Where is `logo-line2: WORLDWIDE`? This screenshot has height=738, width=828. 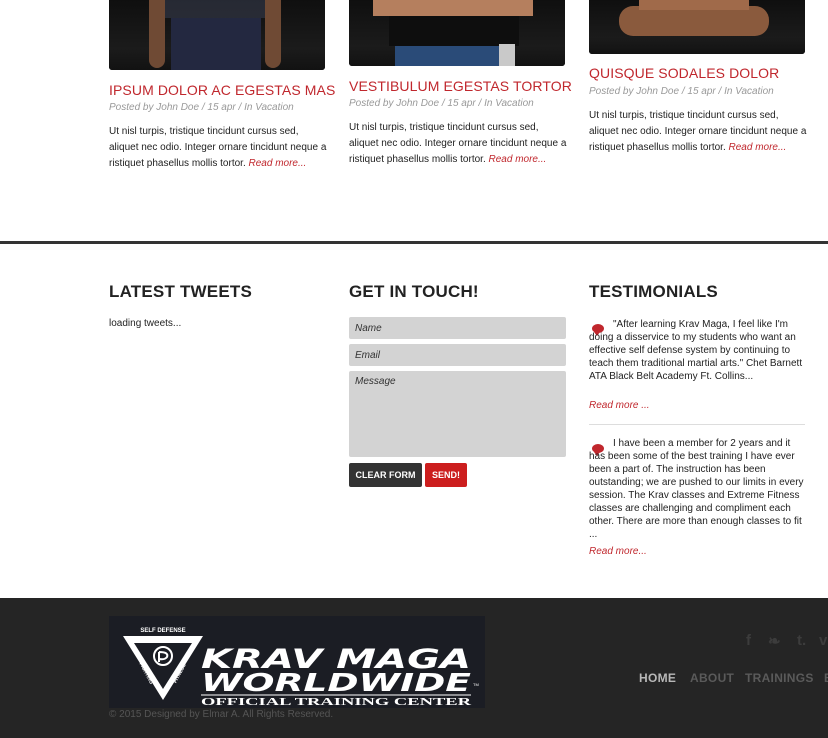 logo-line2: WORLDWIDE is located at coordinates (336, 682).